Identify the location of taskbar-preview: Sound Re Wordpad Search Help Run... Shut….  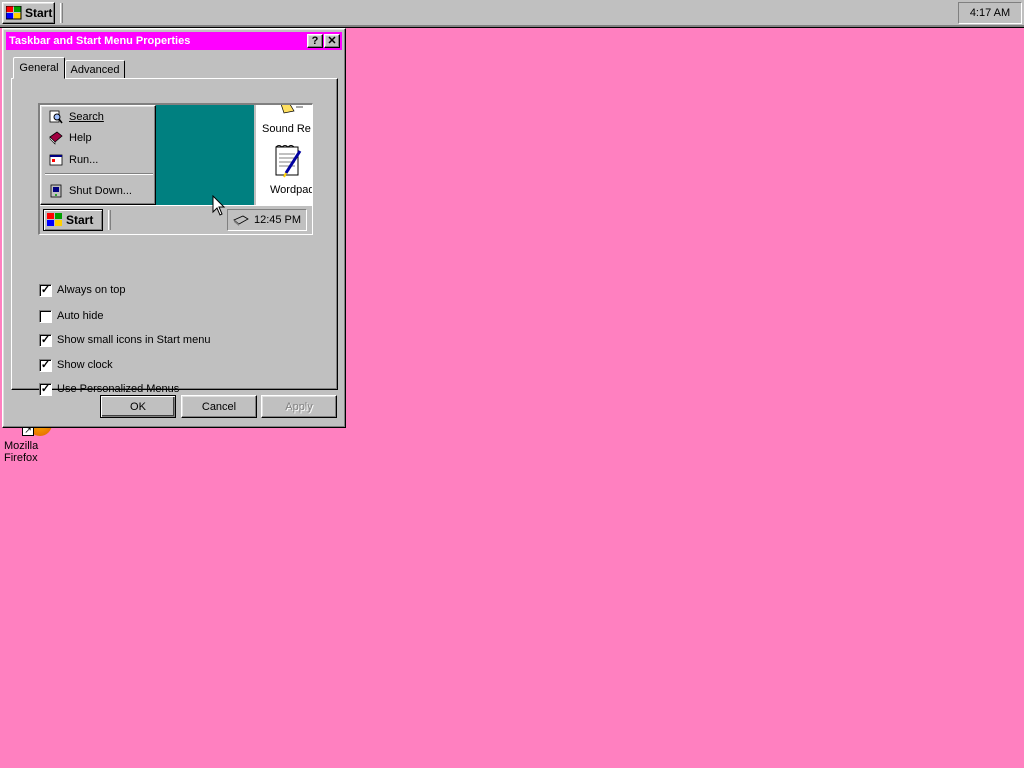
(175, 169).